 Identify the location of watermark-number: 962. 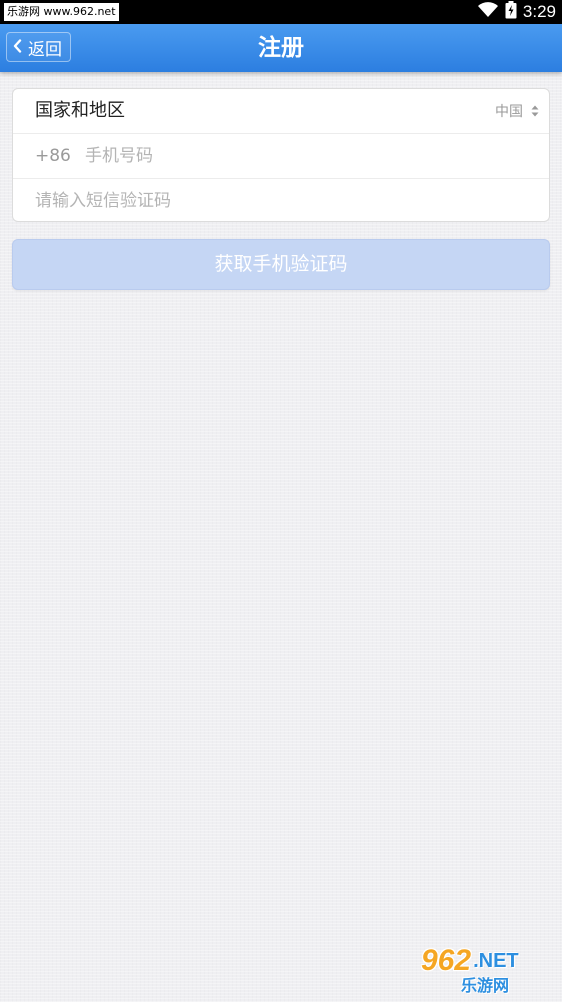
(446, 960).